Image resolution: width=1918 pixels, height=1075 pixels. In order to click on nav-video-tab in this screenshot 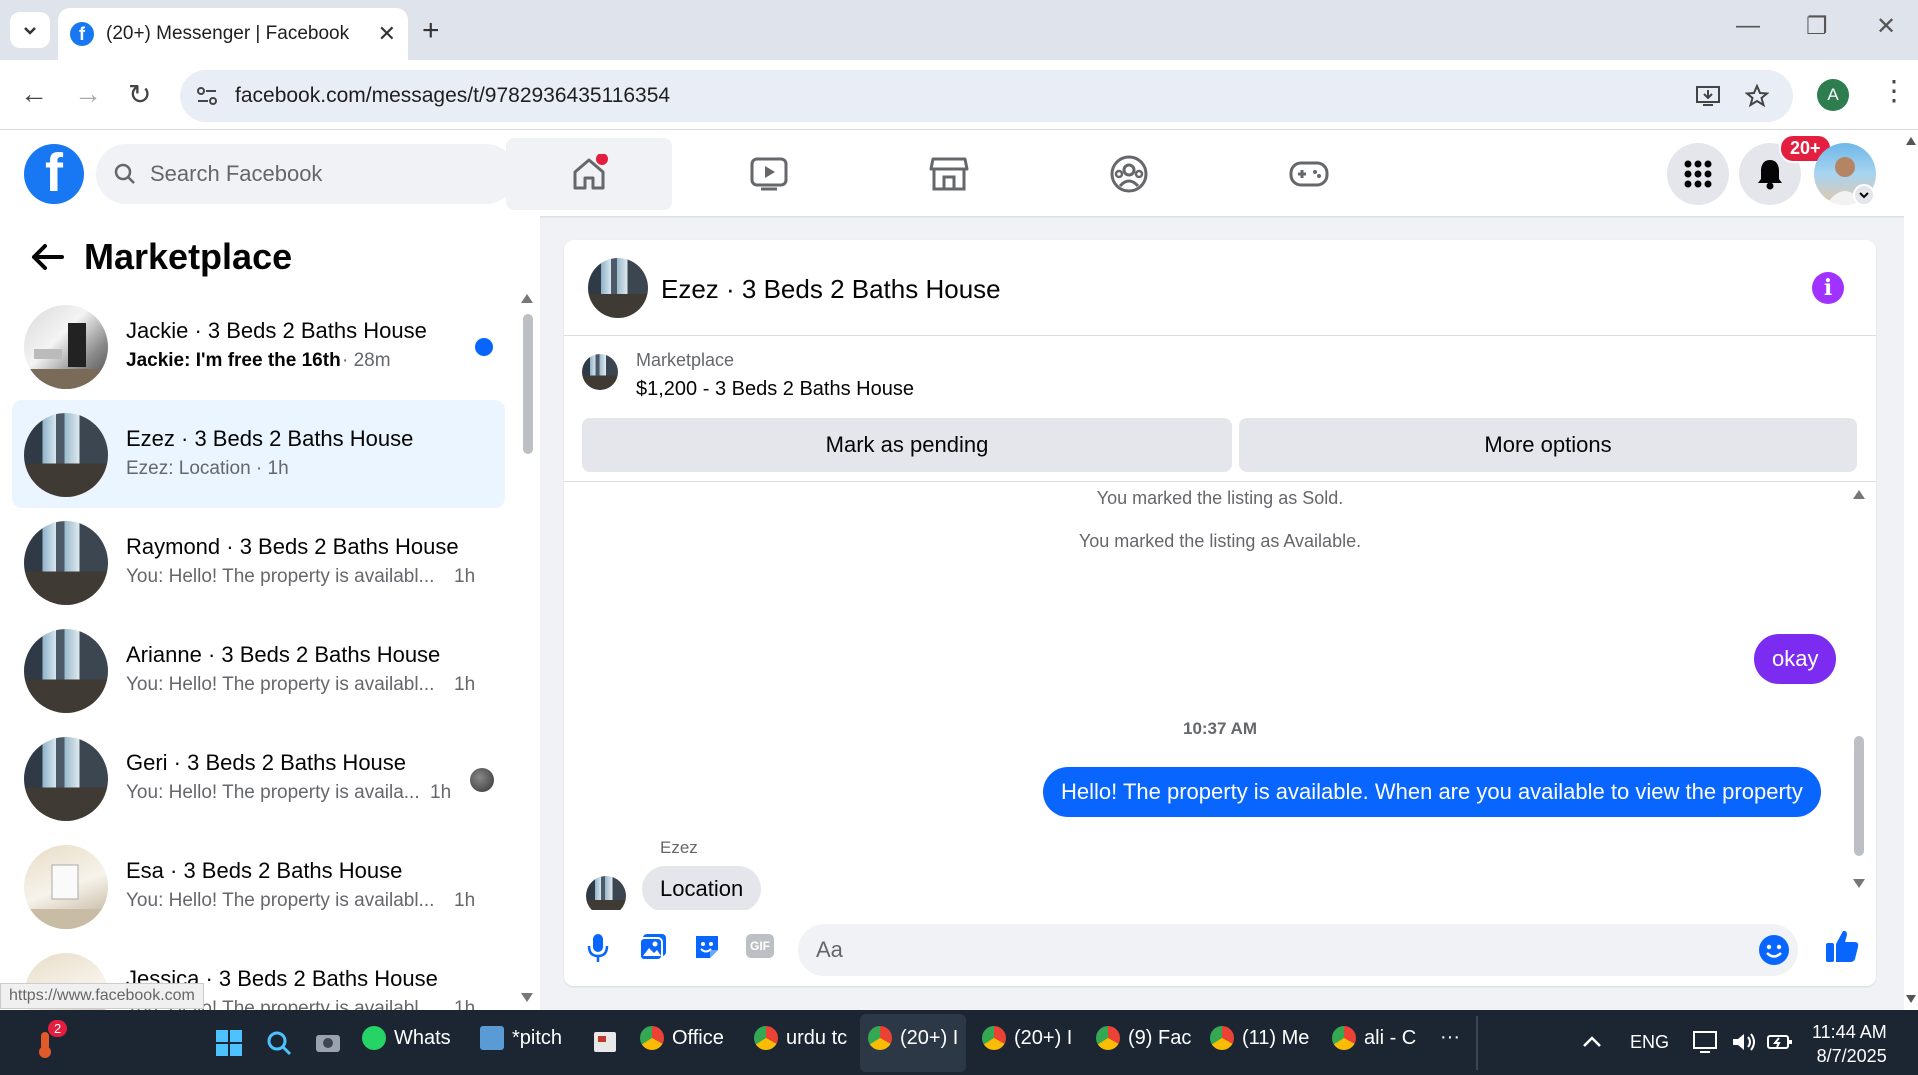, I will do `click(769, 174)`.